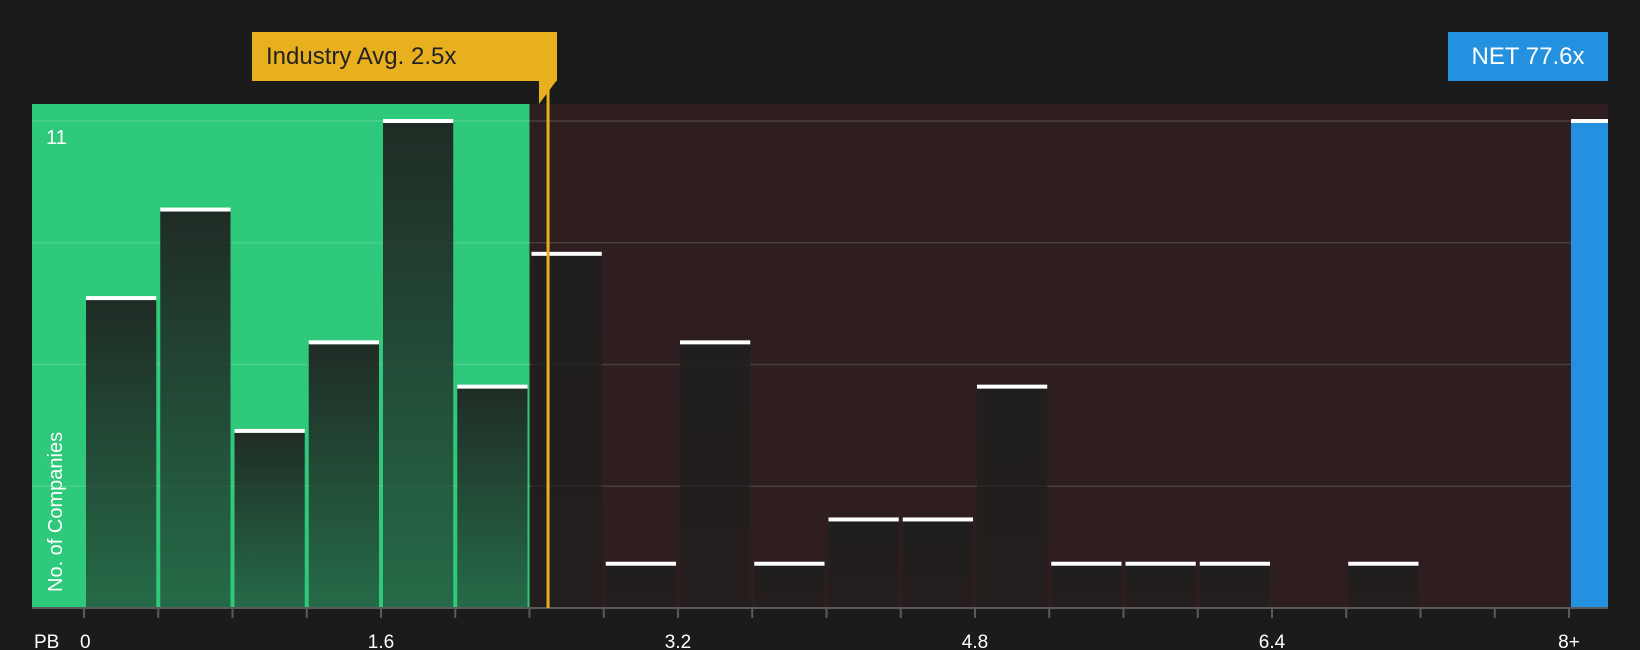 This screenshot has width=1640, height=650. What do you see at coordinates (1528, 56) in the screenshot?
I see `company-pb-badge: NET 77.6x` at bounding box center [1528, 56].